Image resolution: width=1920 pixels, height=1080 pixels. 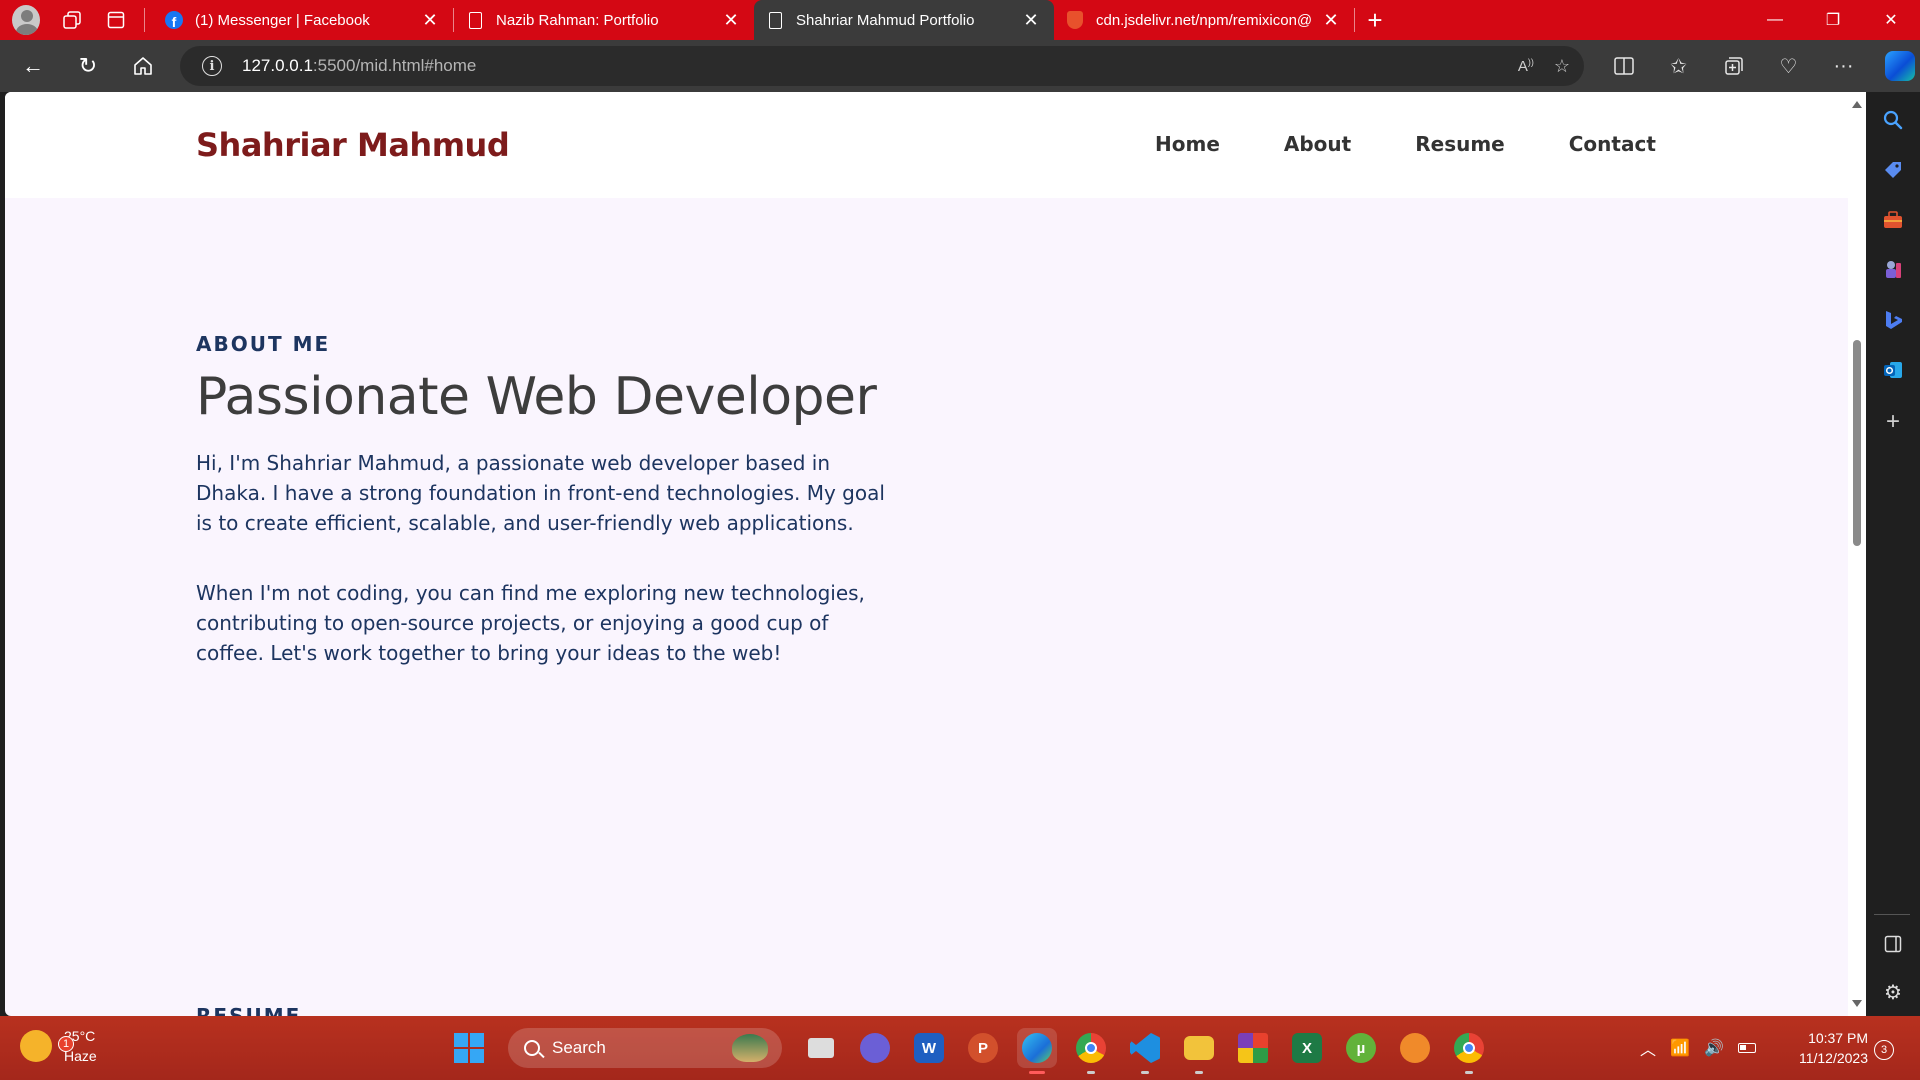 I want to click on taskbar-clock: 10:37 PM 11/12/2023, so click(x=1824, y=1048).